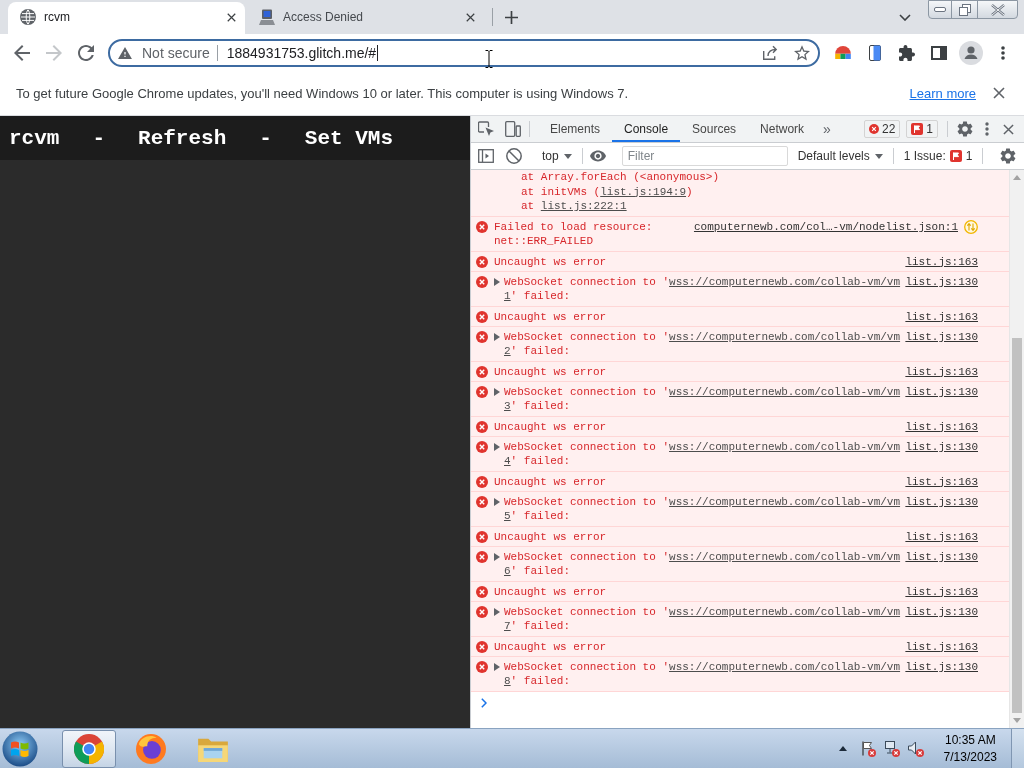  I want to click on security-chip: Not secure, so click(163, 52).